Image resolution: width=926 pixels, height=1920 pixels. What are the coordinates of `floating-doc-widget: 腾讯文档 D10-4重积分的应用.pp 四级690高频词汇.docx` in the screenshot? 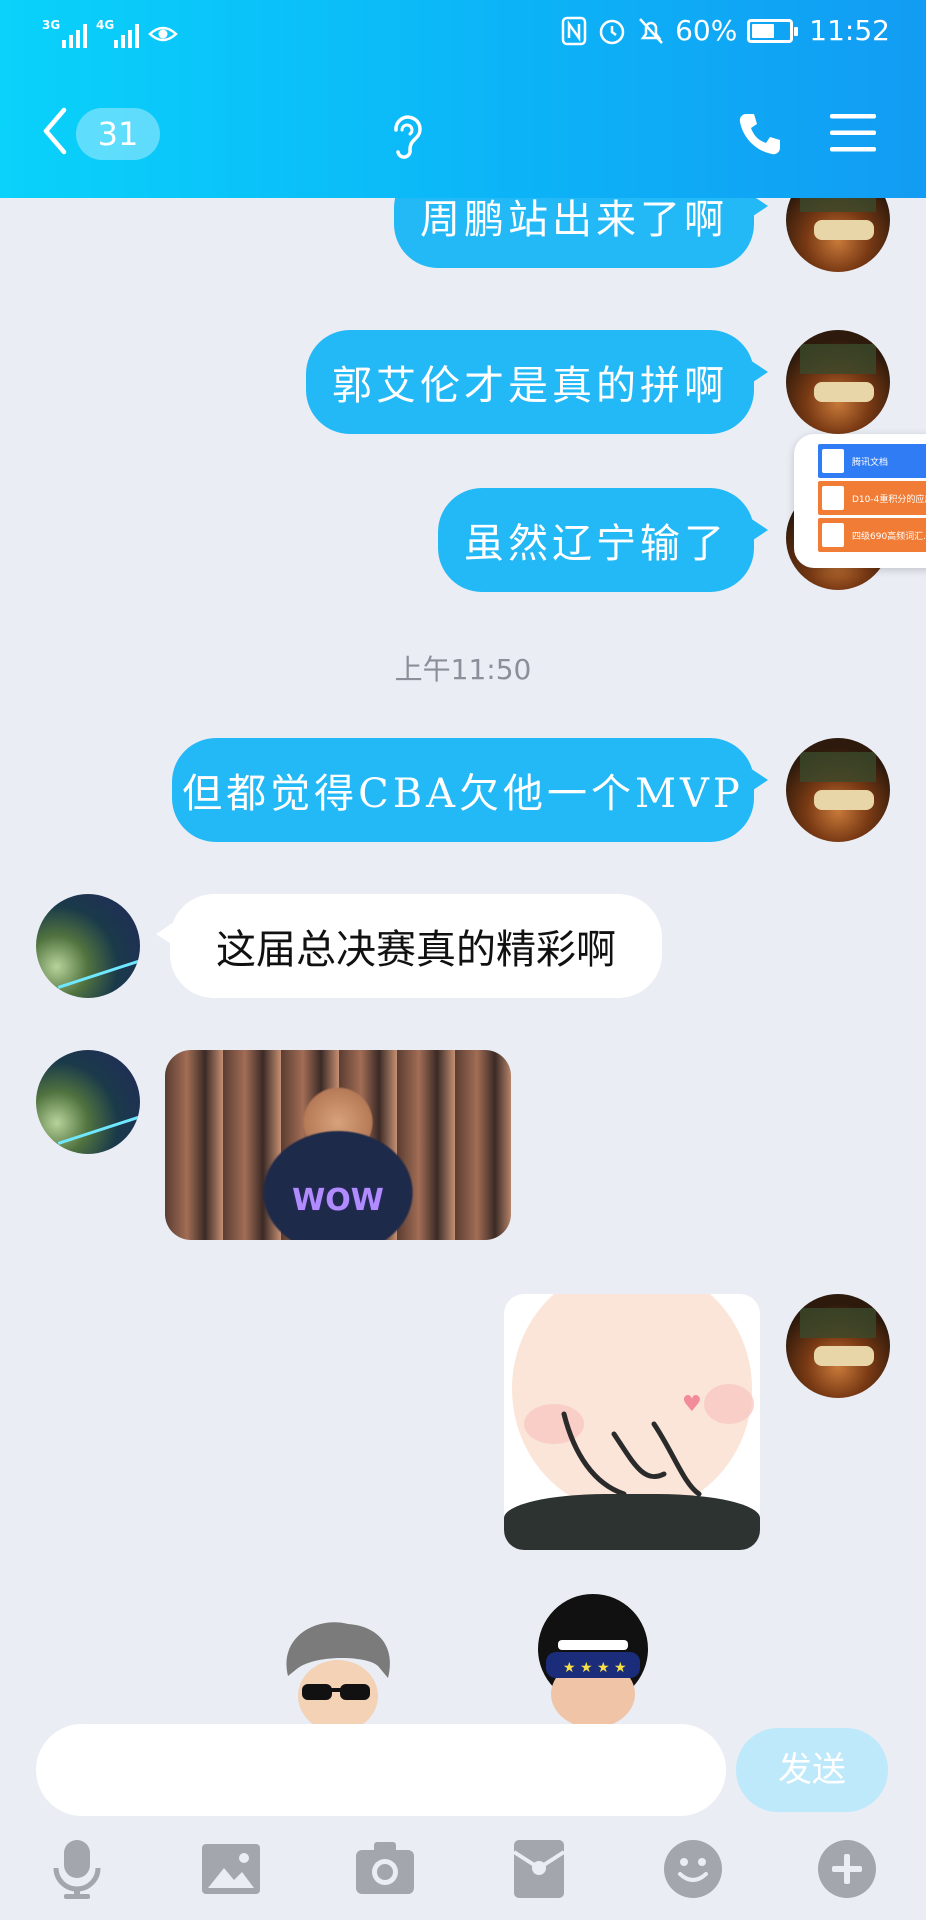 It's located at (860, 501).